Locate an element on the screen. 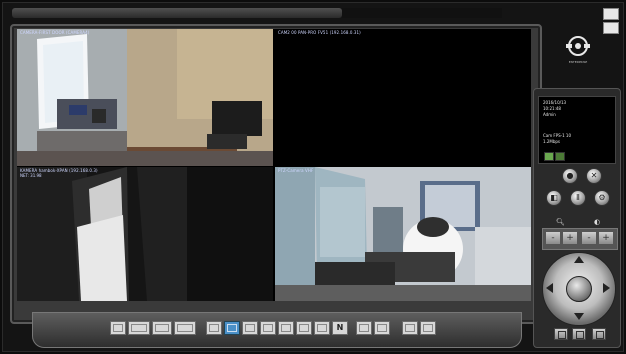 The image size is (626, 354). layout-2x2-button is located at coordinates (232, 328).